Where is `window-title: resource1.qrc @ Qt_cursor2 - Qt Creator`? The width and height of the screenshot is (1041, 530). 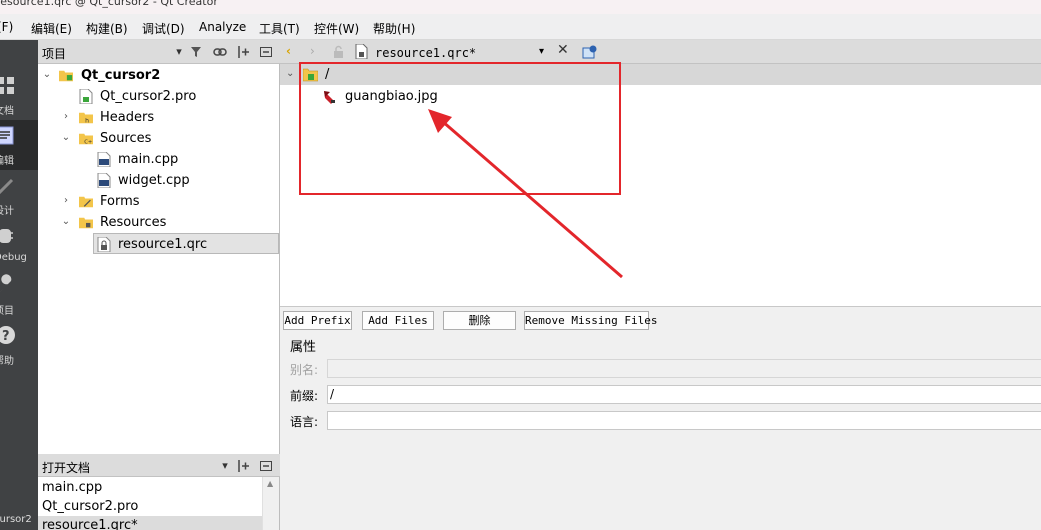
window-title: resource1.qrc @ Qt_cursor2 - Qt Creator is located at coordinates (109, 4).